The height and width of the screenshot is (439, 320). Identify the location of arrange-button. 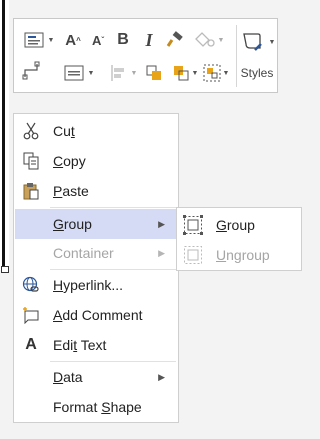
(154, 73).